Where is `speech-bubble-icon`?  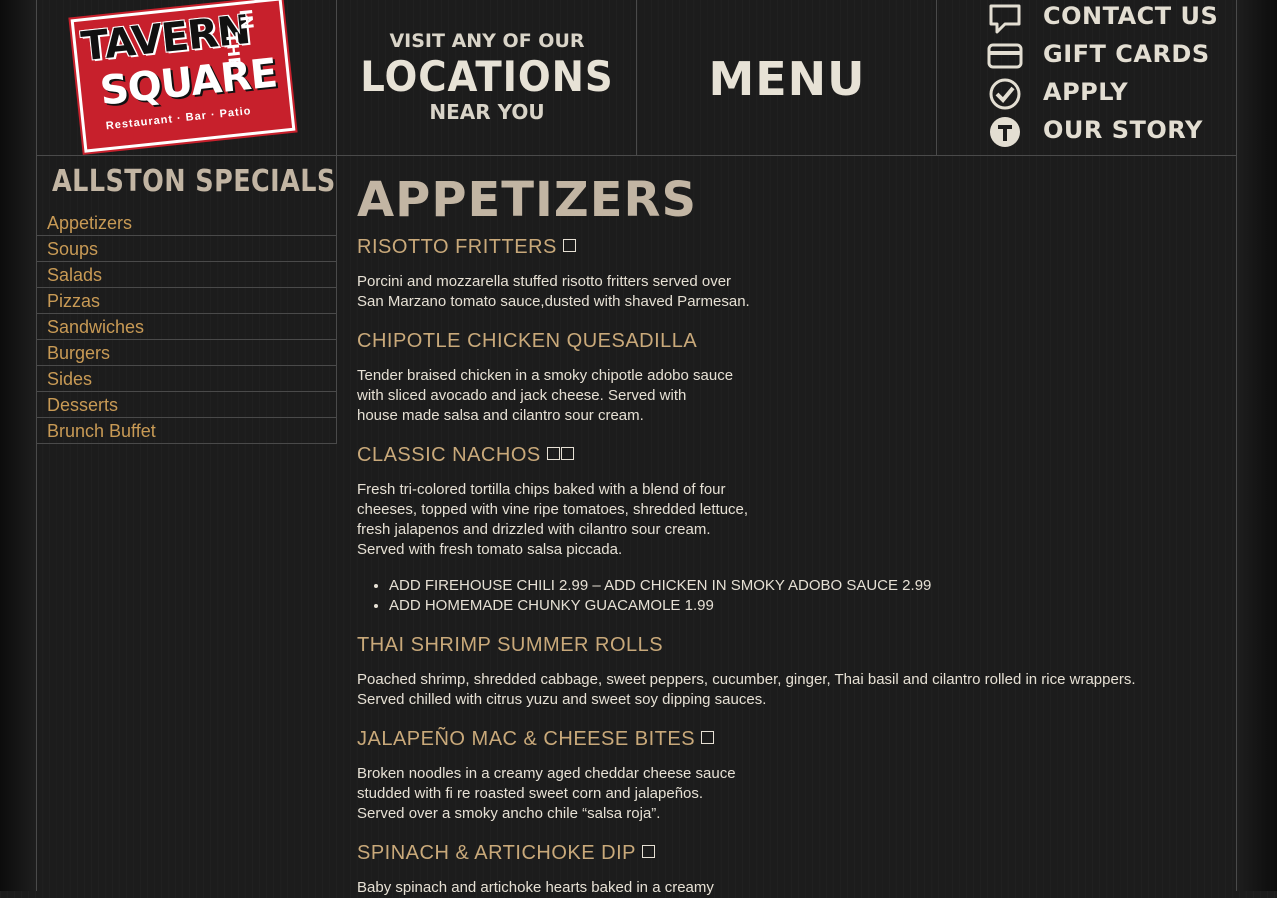
speech-bubble-icon is located at coordinates (1005, 19).